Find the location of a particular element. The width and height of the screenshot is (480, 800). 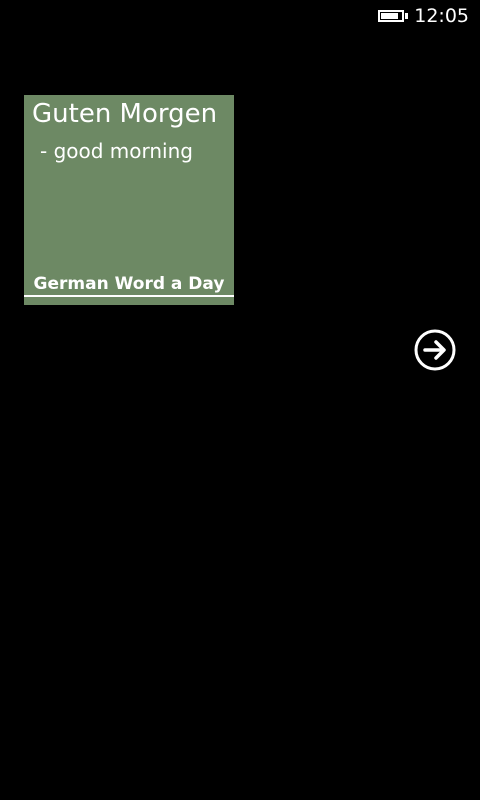

arrow-right-circle-icon is located at coordinates (435, 350).